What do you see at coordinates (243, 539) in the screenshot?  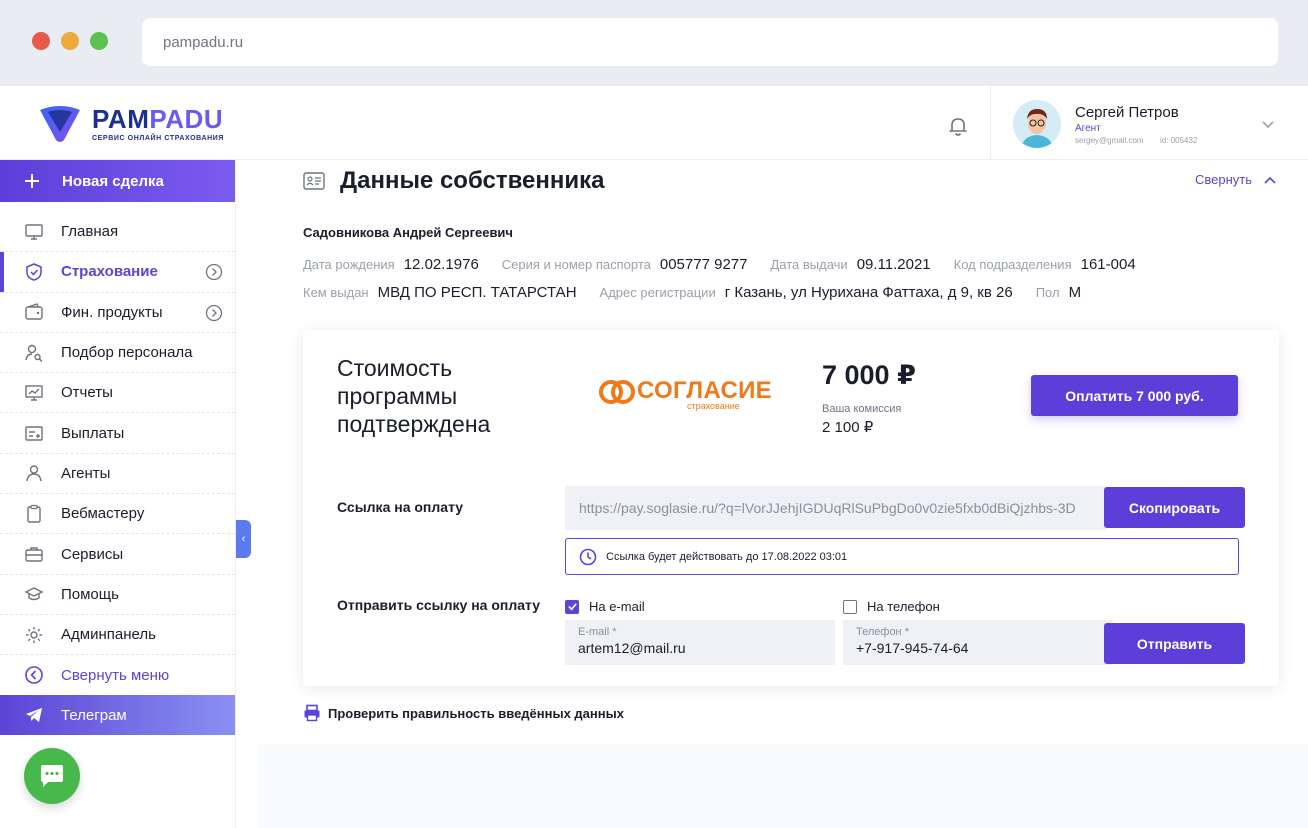 I see `sidebar-toggle-tab: ‹` at bounding box center [243, 539].